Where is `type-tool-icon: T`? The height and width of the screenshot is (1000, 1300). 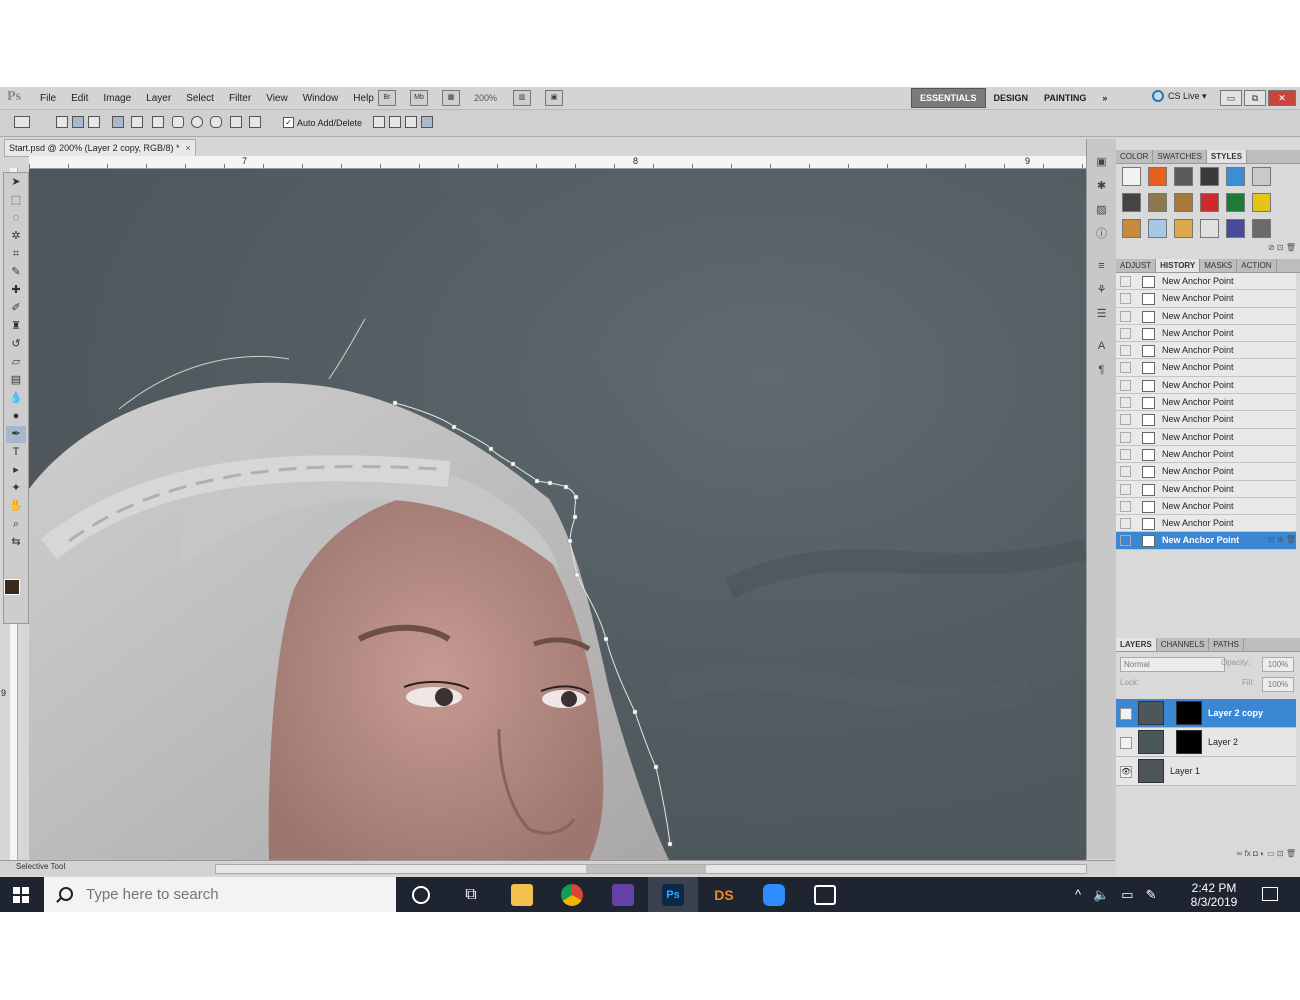 type-tool-icon: T is located at coordinates (16, 452).